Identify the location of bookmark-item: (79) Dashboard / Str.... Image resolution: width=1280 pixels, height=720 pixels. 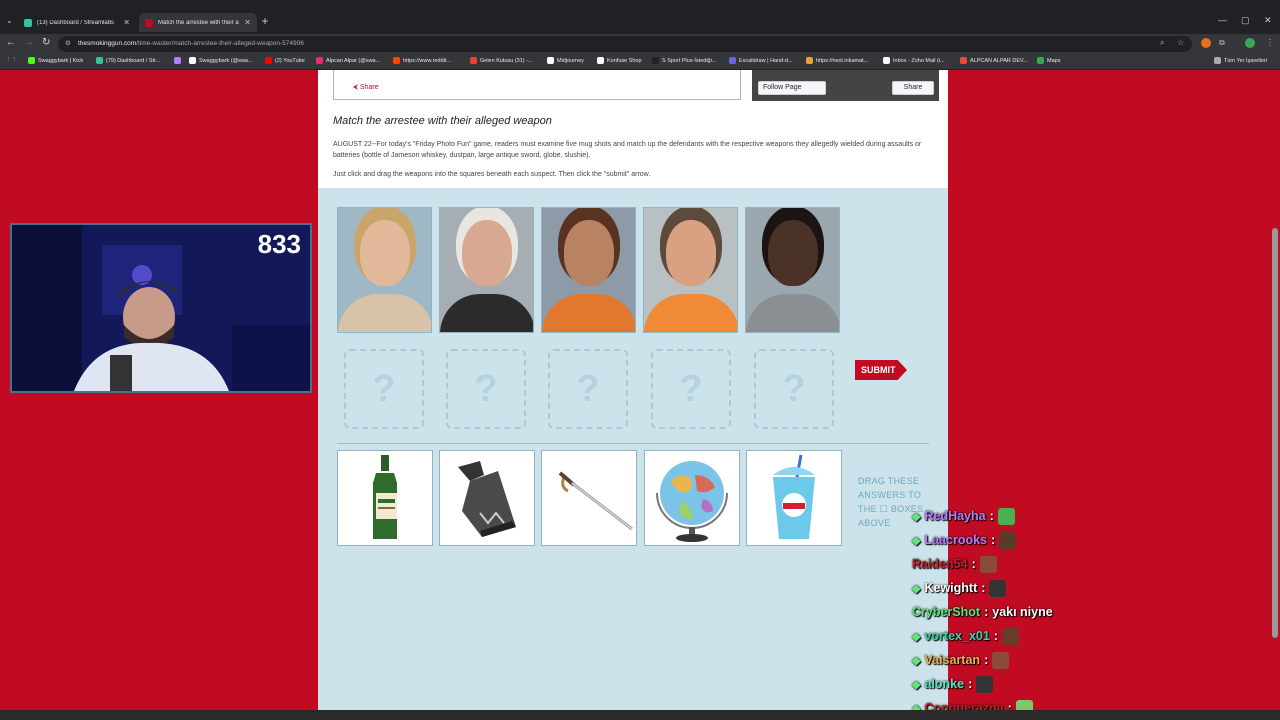
(128, 60).